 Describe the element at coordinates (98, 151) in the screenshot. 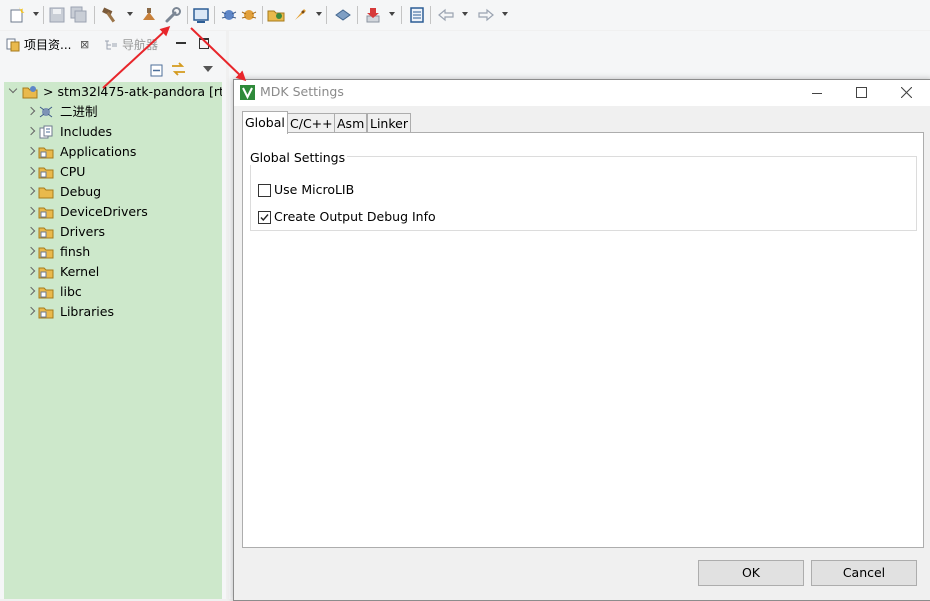

I see `tree-item-label: Applications` at that location.